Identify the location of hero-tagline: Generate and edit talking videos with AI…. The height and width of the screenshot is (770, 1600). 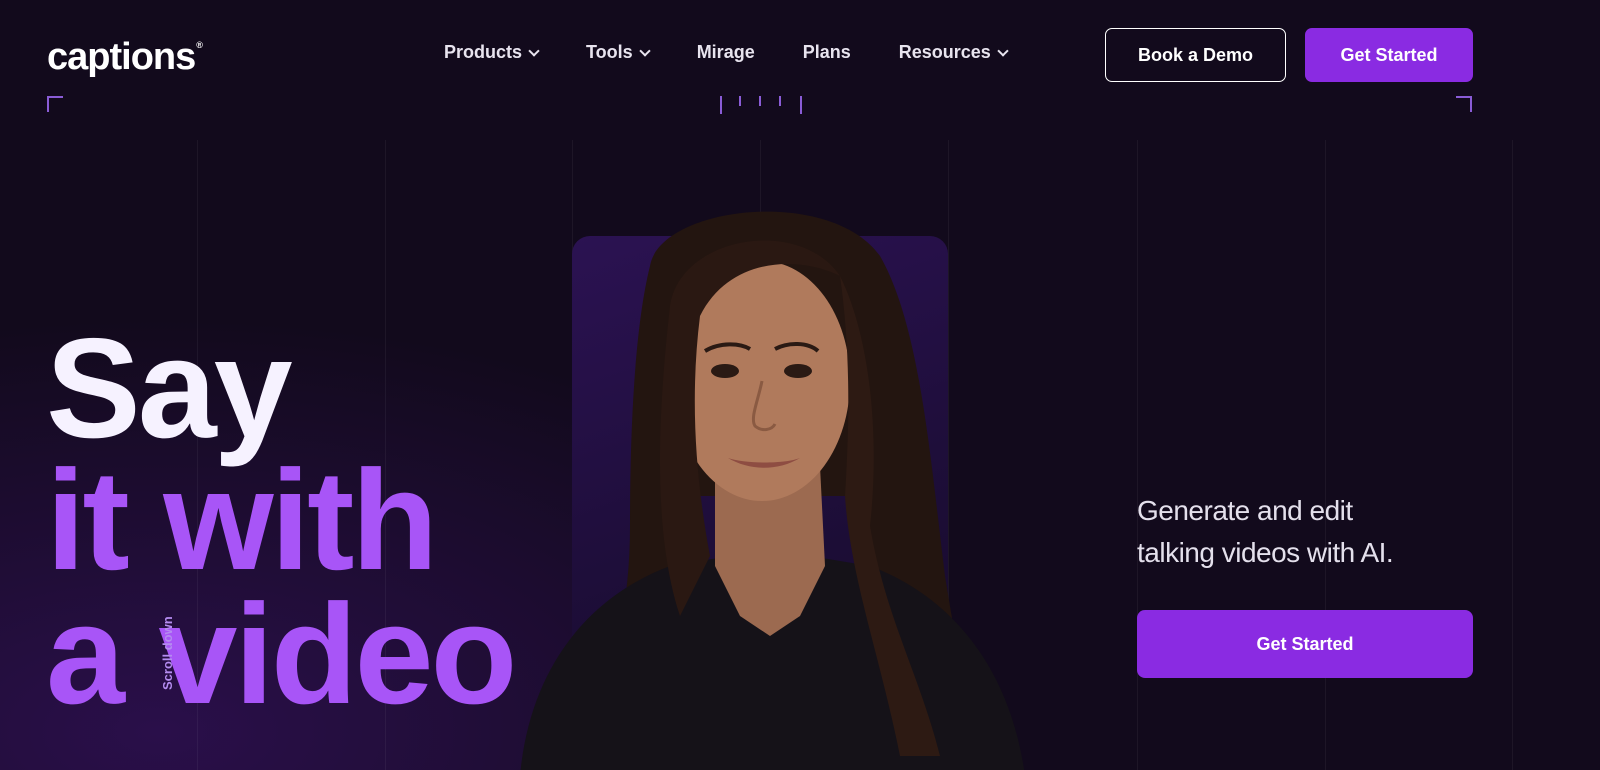
(1265, 531).